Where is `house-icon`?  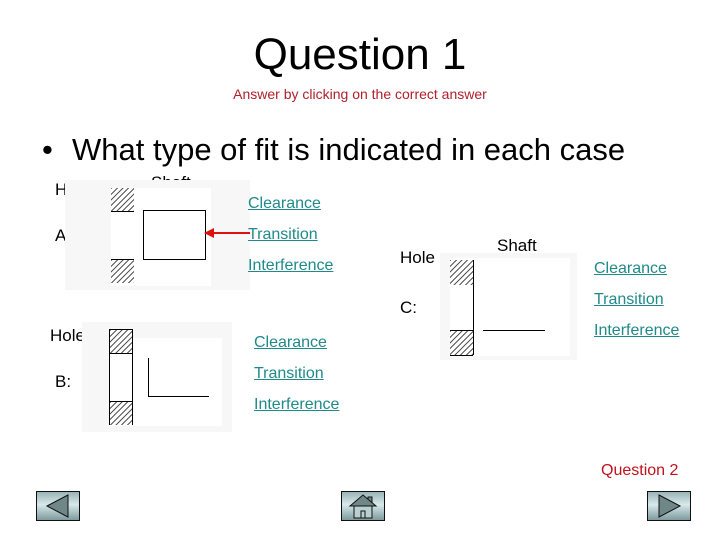
house-icon is located at coordinates (363, 506).